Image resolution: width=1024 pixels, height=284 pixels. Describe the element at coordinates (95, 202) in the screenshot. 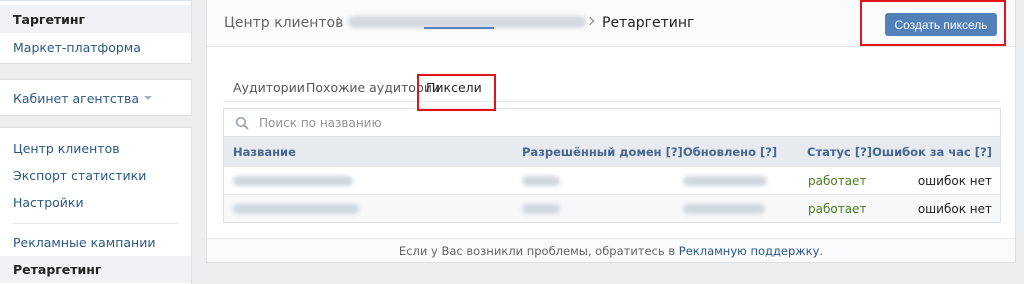

I see `sidebar-item-settings: Настройки` at that location.